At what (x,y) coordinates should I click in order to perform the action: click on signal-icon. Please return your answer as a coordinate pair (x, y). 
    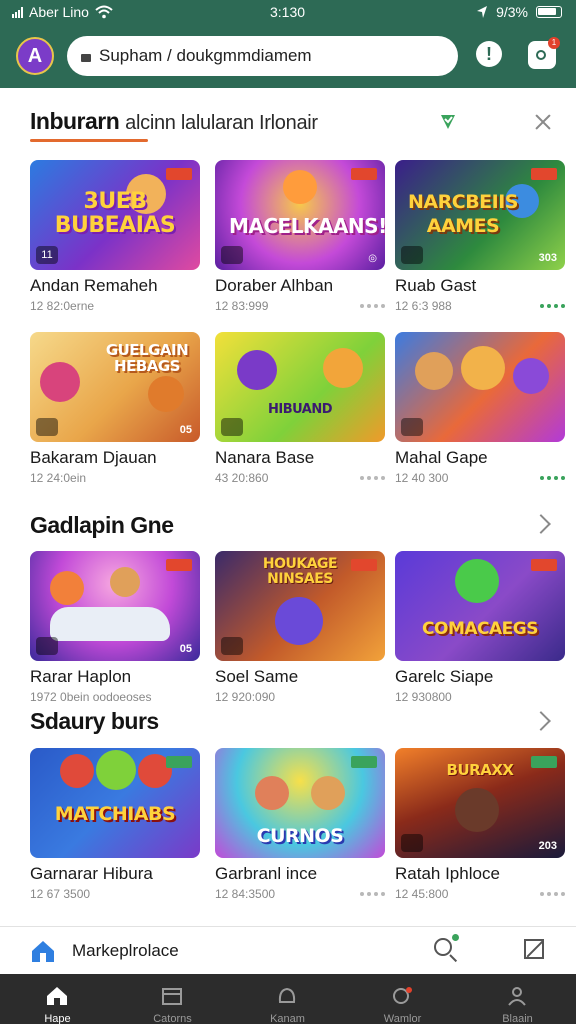
    Looking at the image, I should click on (17, 12).